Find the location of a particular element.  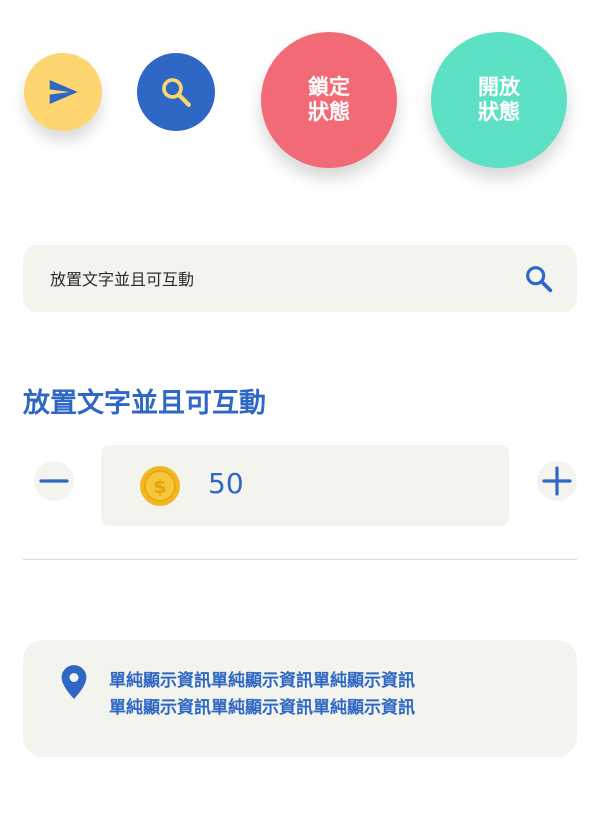

search-button is located at coordinates (176, 92).